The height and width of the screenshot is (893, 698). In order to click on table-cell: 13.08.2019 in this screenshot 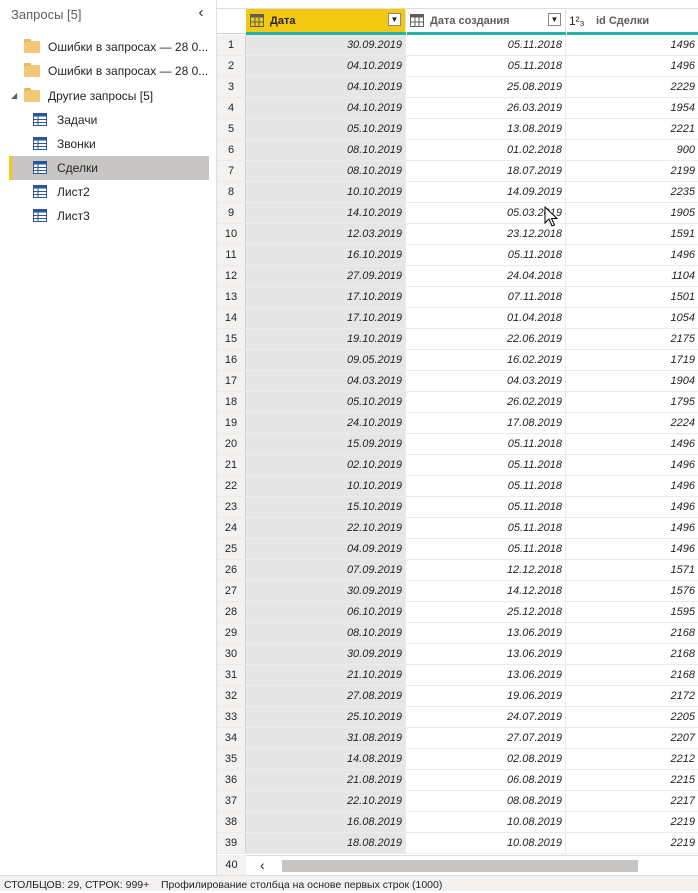, I will do `click(486, 129)`.